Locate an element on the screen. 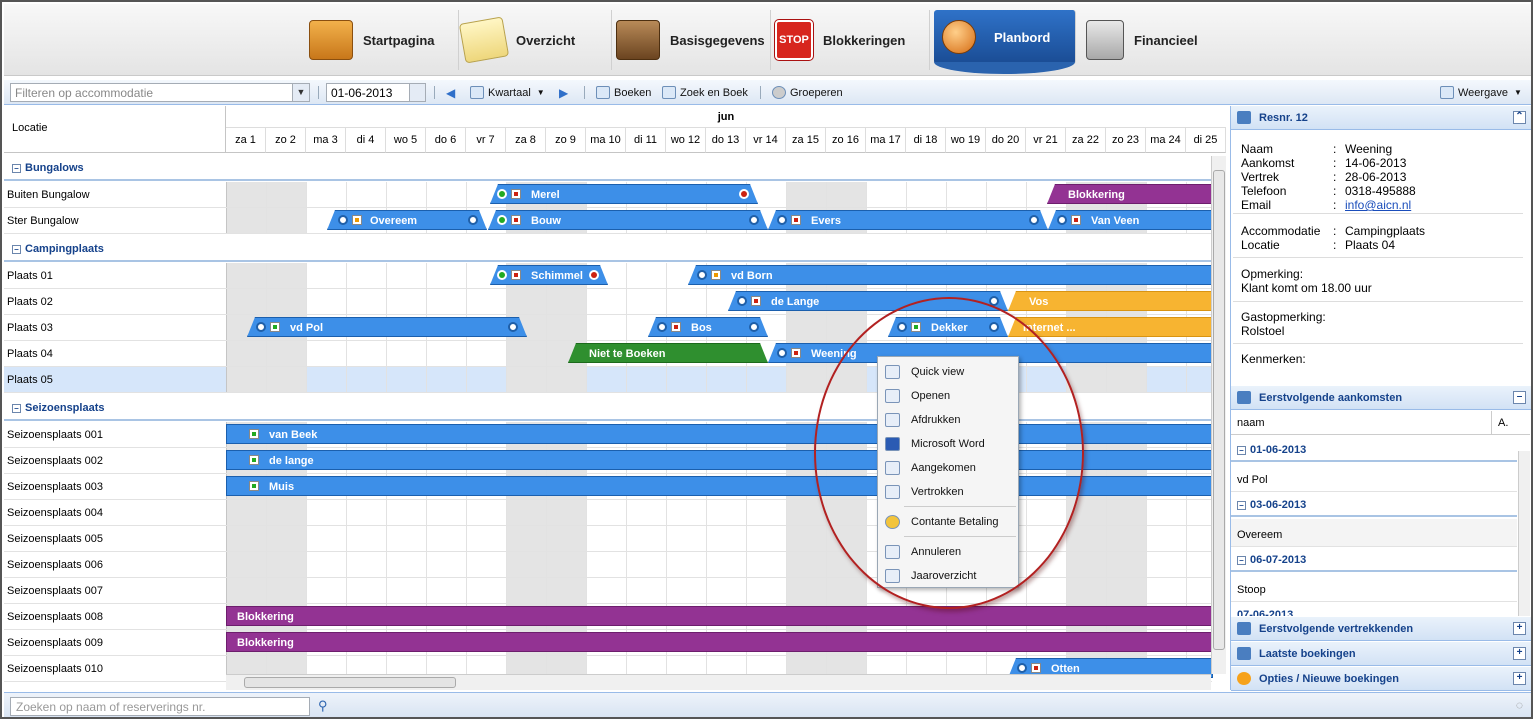  booking-vd-born: vd Born is located at coordinates (950, 275).